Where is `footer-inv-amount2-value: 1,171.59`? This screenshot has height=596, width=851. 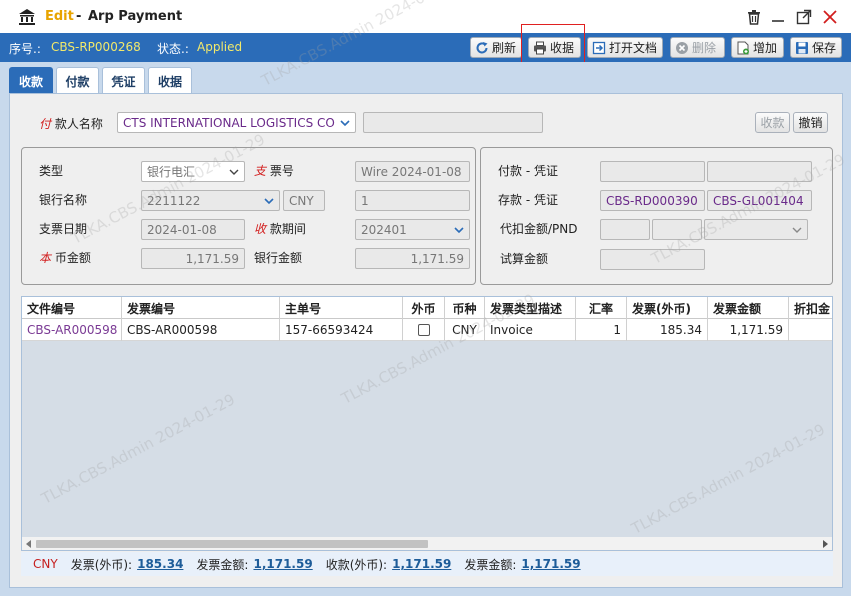
footer-inv-amount2-value: 1,171.59 is located at coordinates (550, 564).